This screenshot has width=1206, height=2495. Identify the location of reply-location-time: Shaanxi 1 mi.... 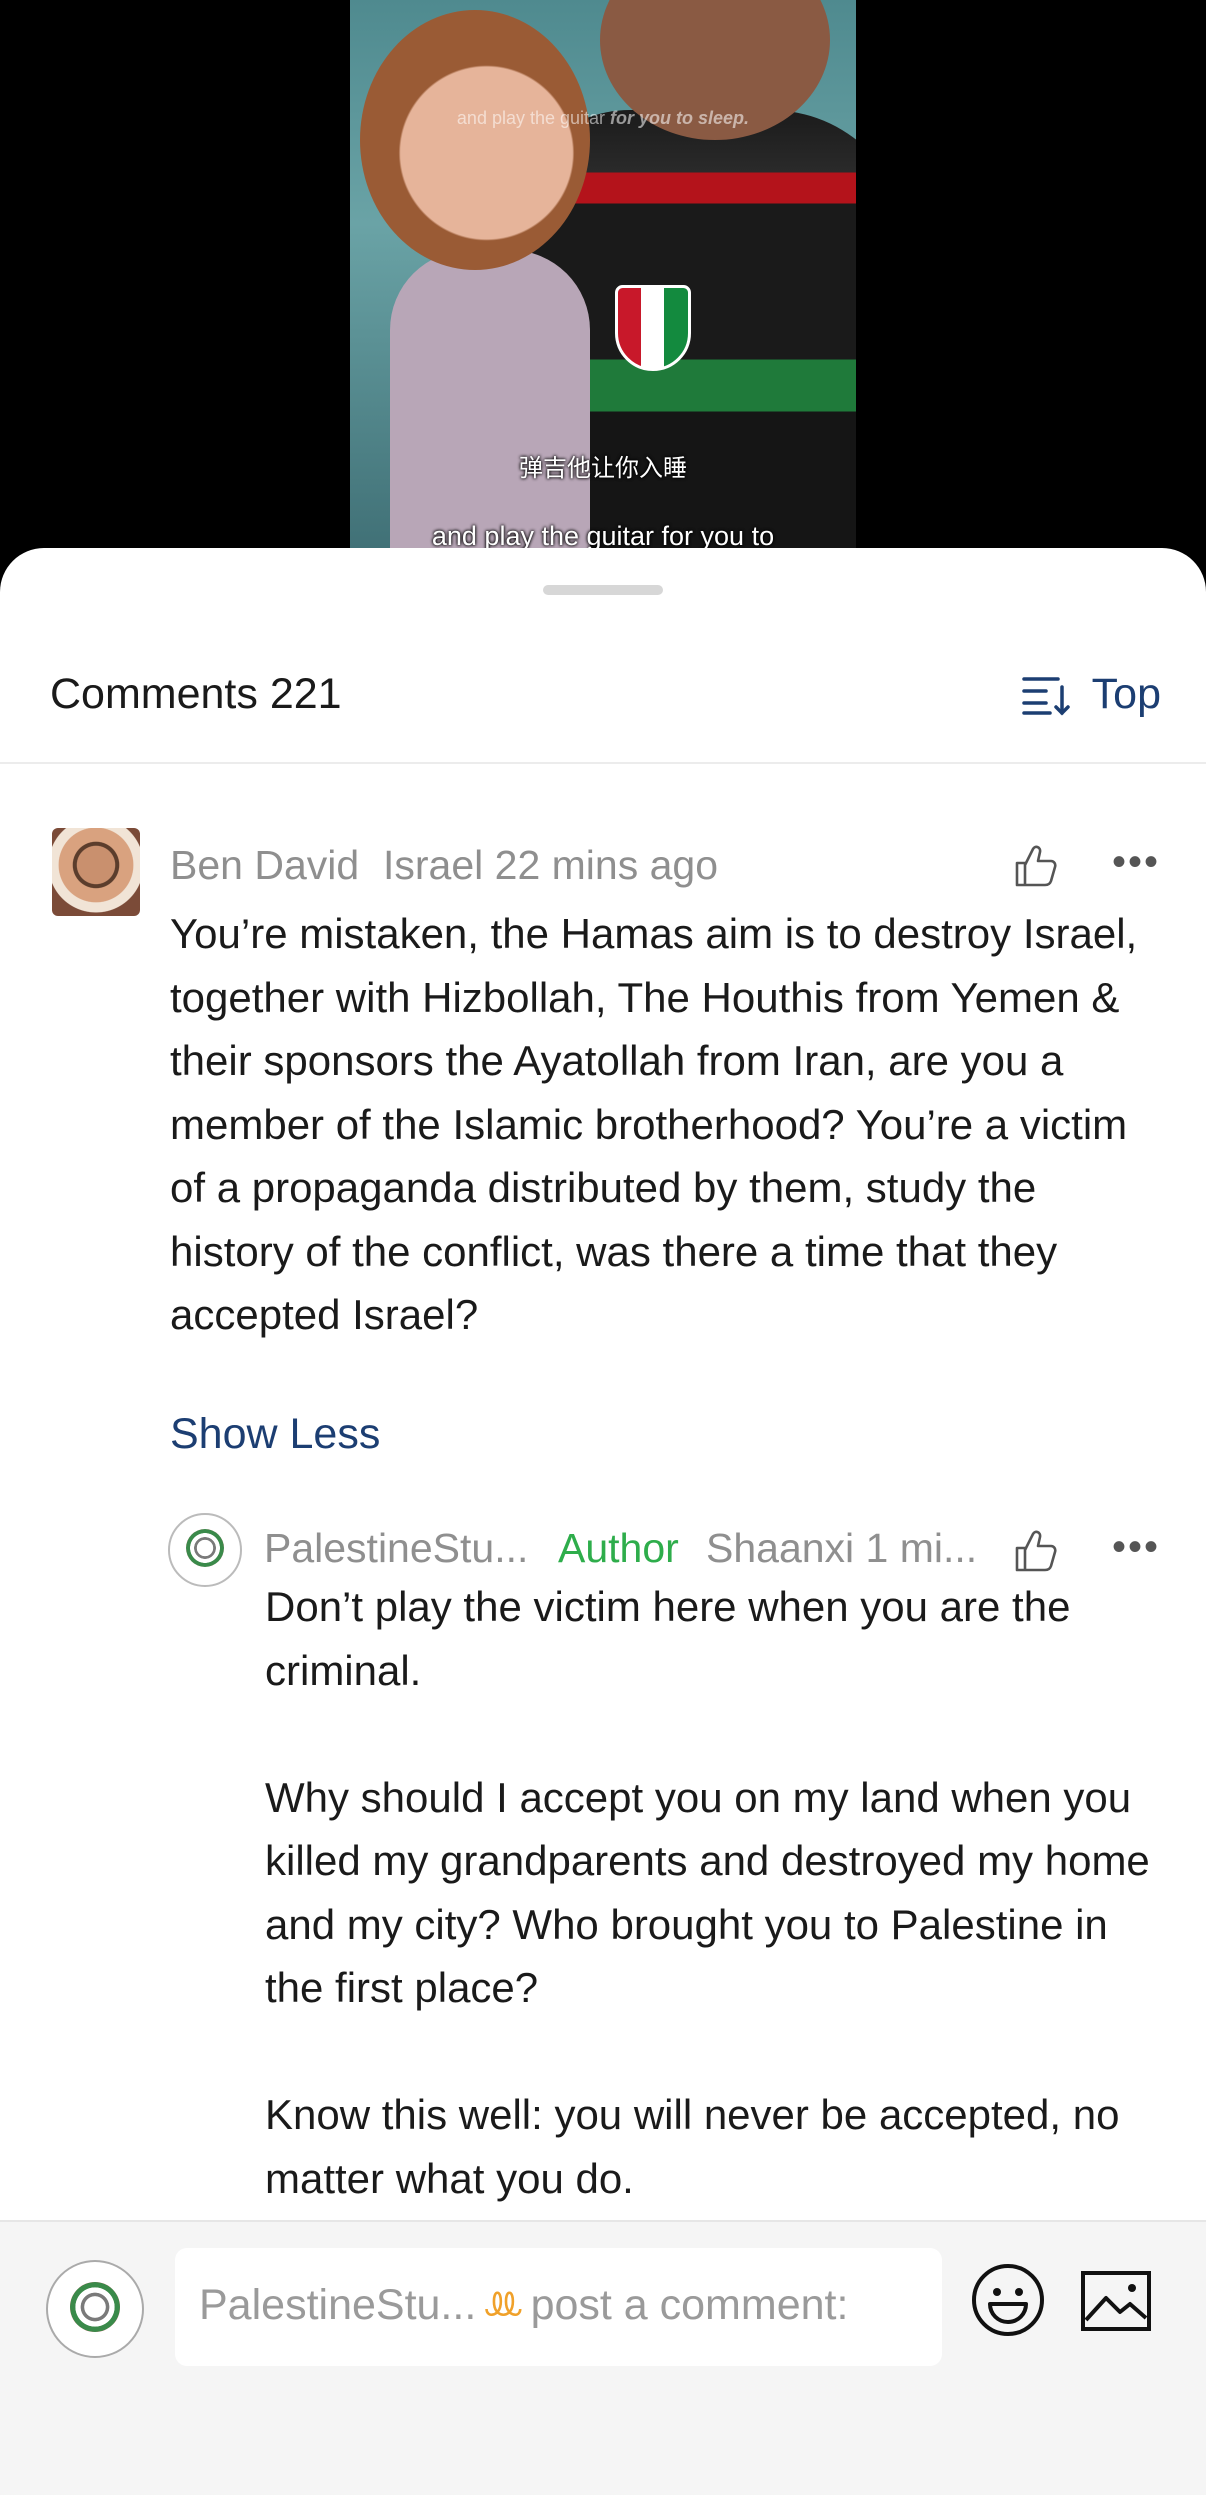
(842, 1548).